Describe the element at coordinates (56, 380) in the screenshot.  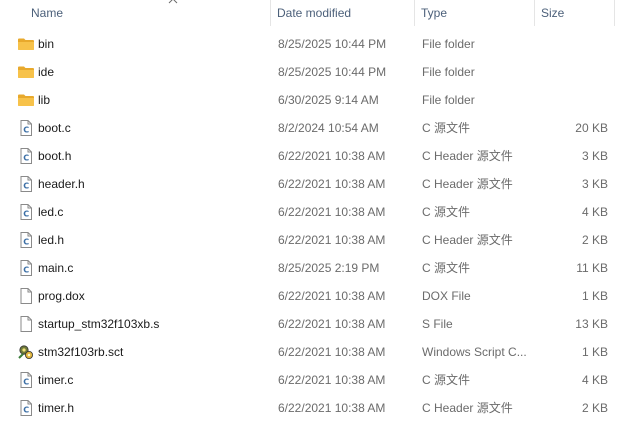
I see `file-name: timer.c` at that location.